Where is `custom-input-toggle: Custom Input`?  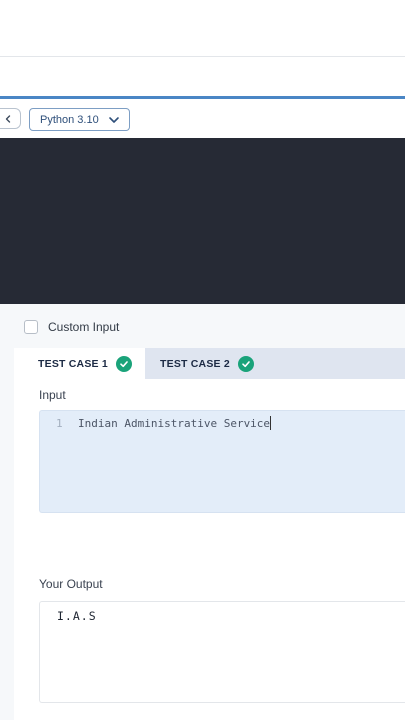 custom-input-toggle: Custom Input is located at coordinates (71, 327).